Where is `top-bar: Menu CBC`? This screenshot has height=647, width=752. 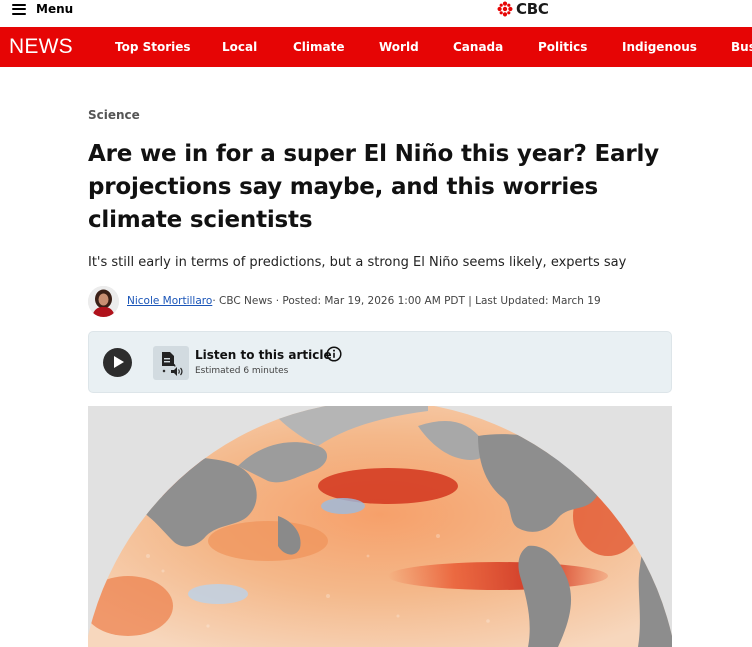 top-bar: Menu CBC is located at coordinates (376, 13).